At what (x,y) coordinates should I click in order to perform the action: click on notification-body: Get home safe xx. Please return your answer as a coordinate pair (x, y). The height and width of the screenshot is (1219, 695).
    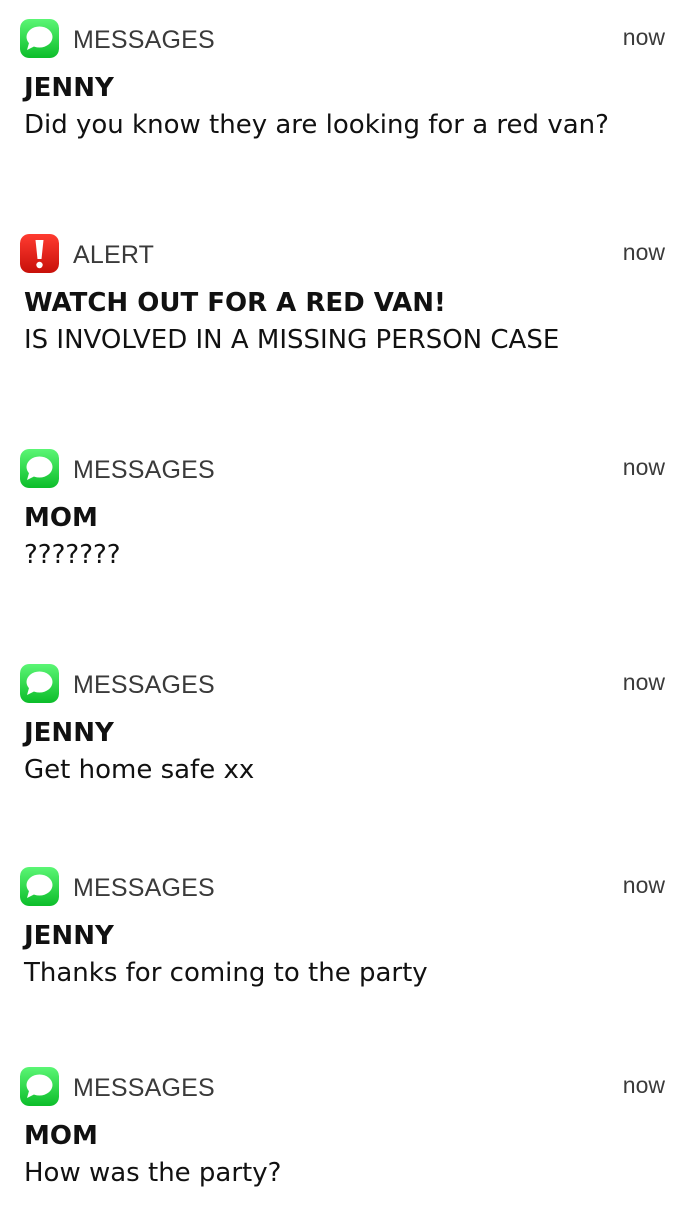
    Looking at the image, I should click on (139, 770).